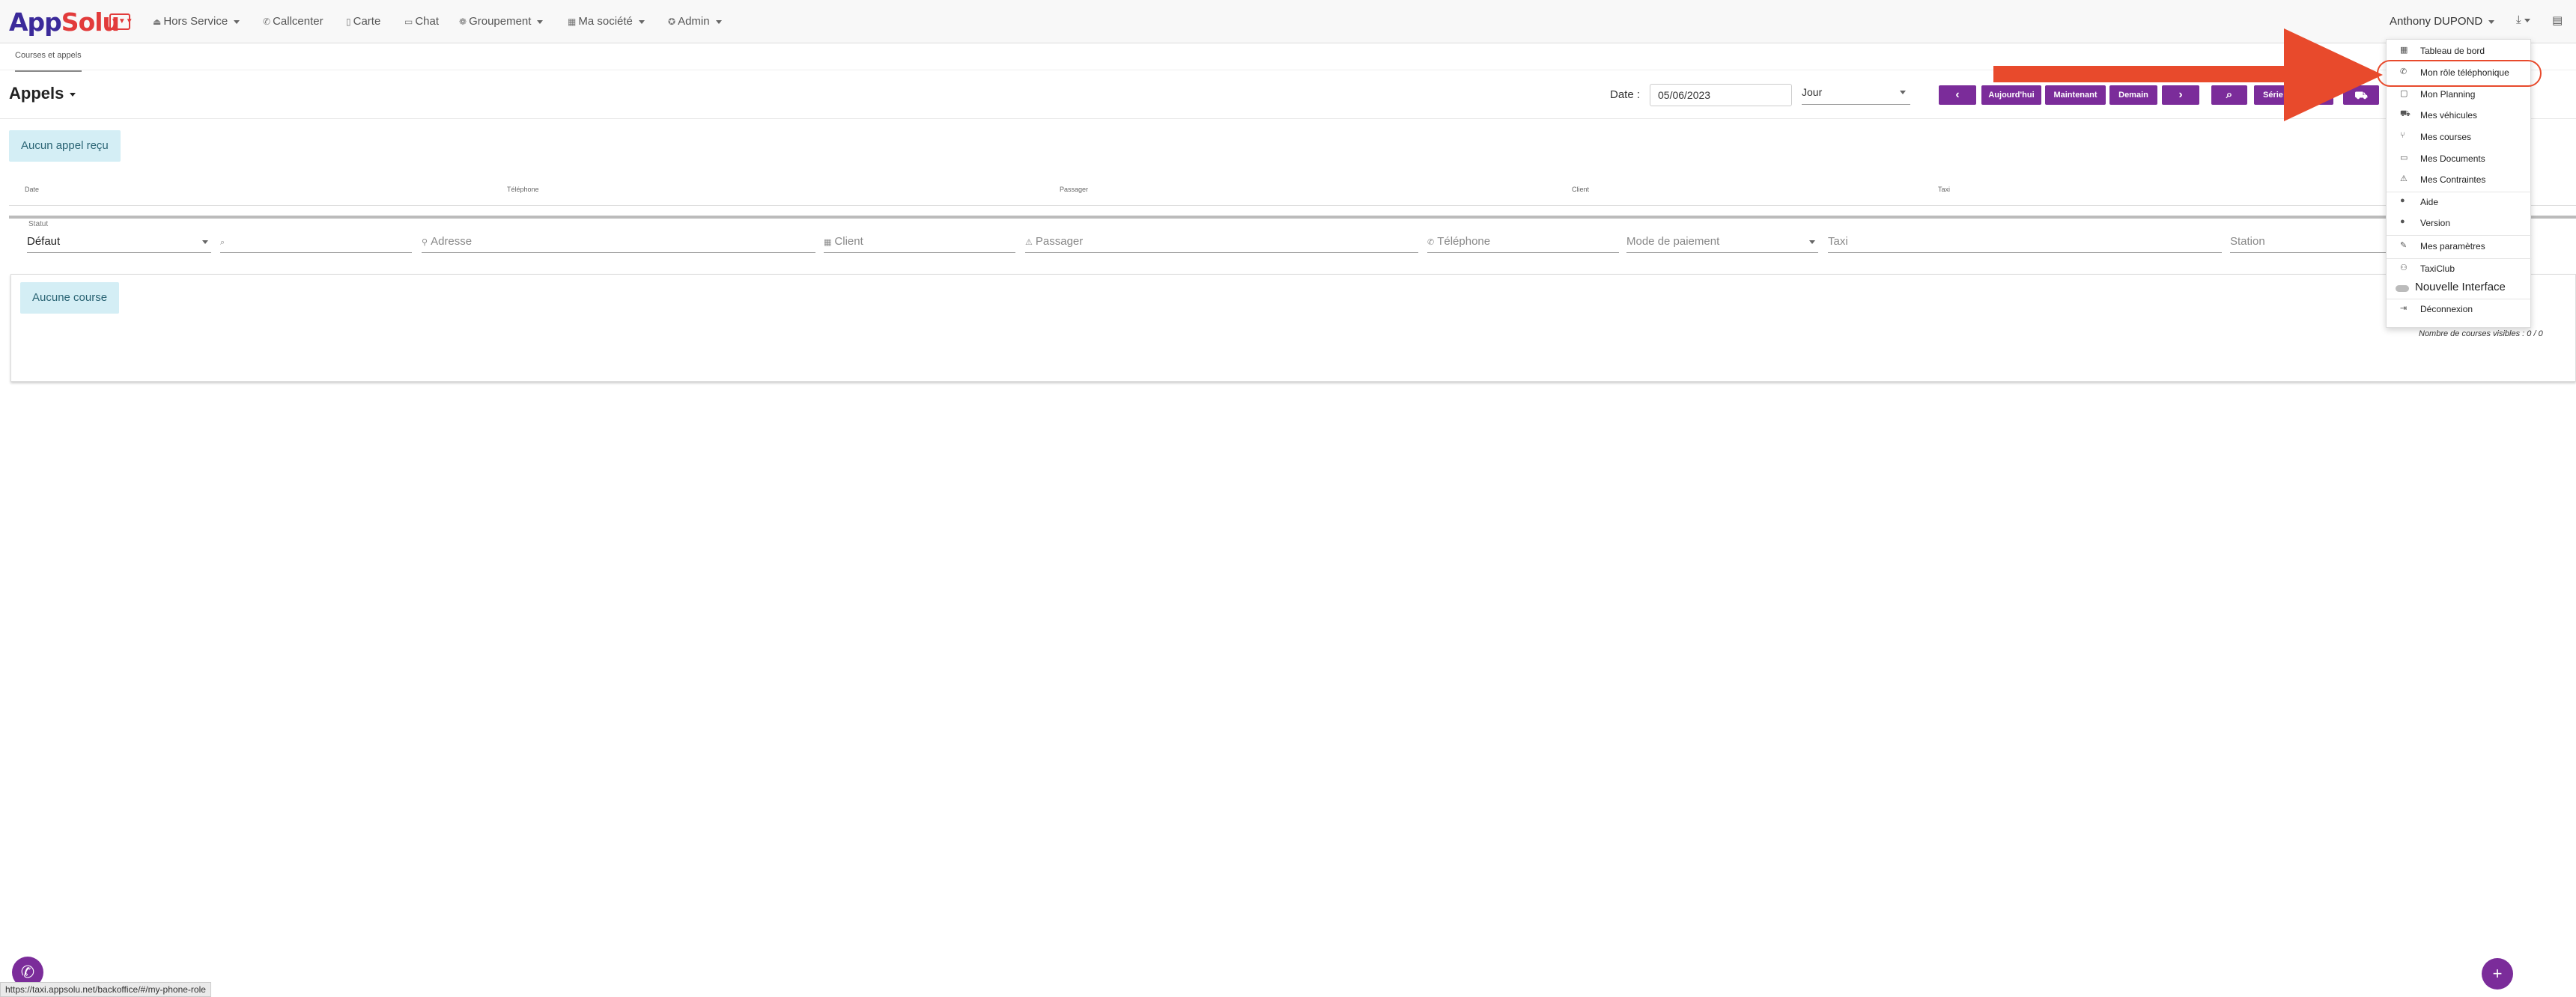  What do you see at coordinates (2404, 308) in the screenshot?
I see `logout-icon: ⇥` at bounding box center [2404, 308].